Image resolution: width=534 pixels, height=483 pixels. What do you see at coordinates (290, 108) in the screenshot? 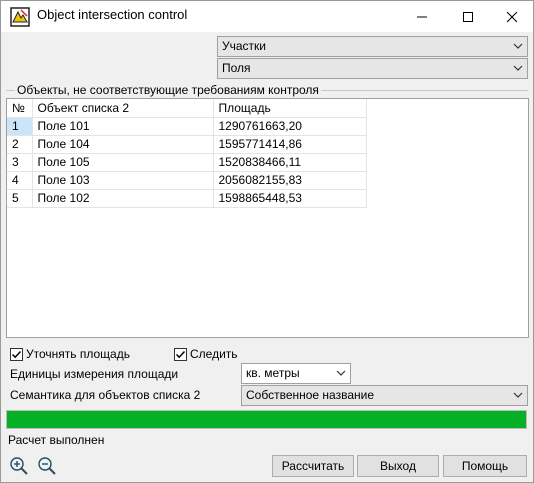
I see `column-header-area: Площадь` at bounding box center [290, 108].